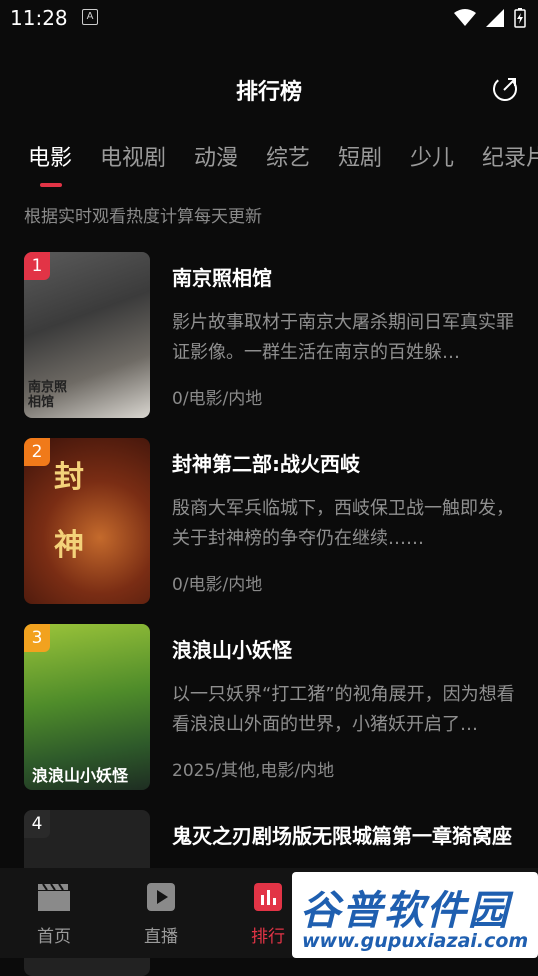  I want to click on category-tabs: 电影 电视剧 动漫 综艺 短剧 少儿 纪录片, so click(269, 160).